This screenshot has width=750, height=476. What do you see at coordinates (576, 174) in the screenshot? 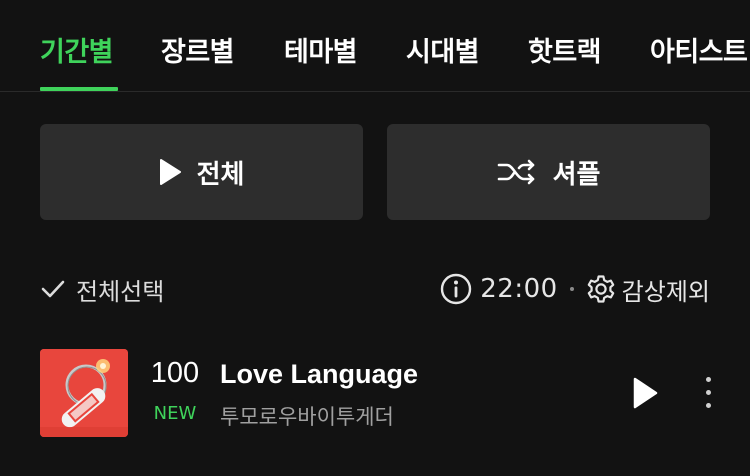
I see `shuffle-label: 셔플` at bounding box center [576, 174].